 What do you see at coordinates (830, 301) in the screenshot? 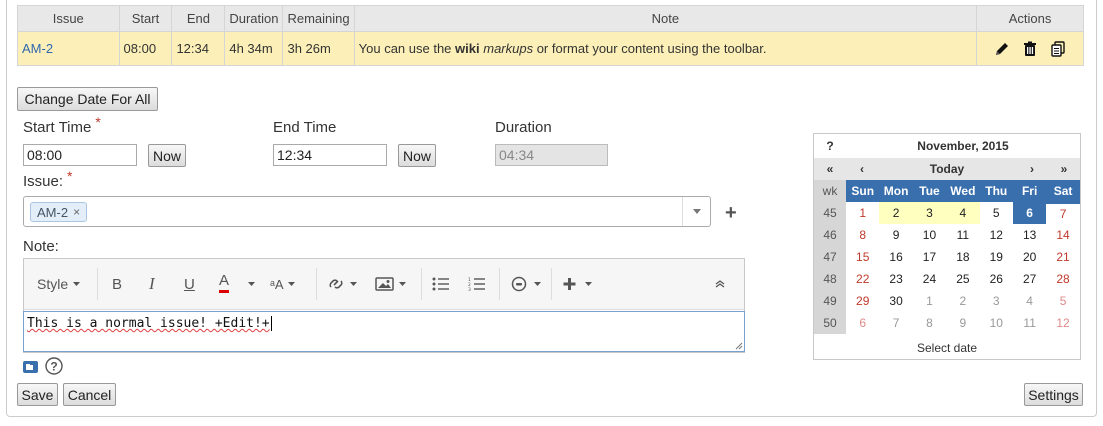
I see `week-number: 49` at bounding box center [830, 301].